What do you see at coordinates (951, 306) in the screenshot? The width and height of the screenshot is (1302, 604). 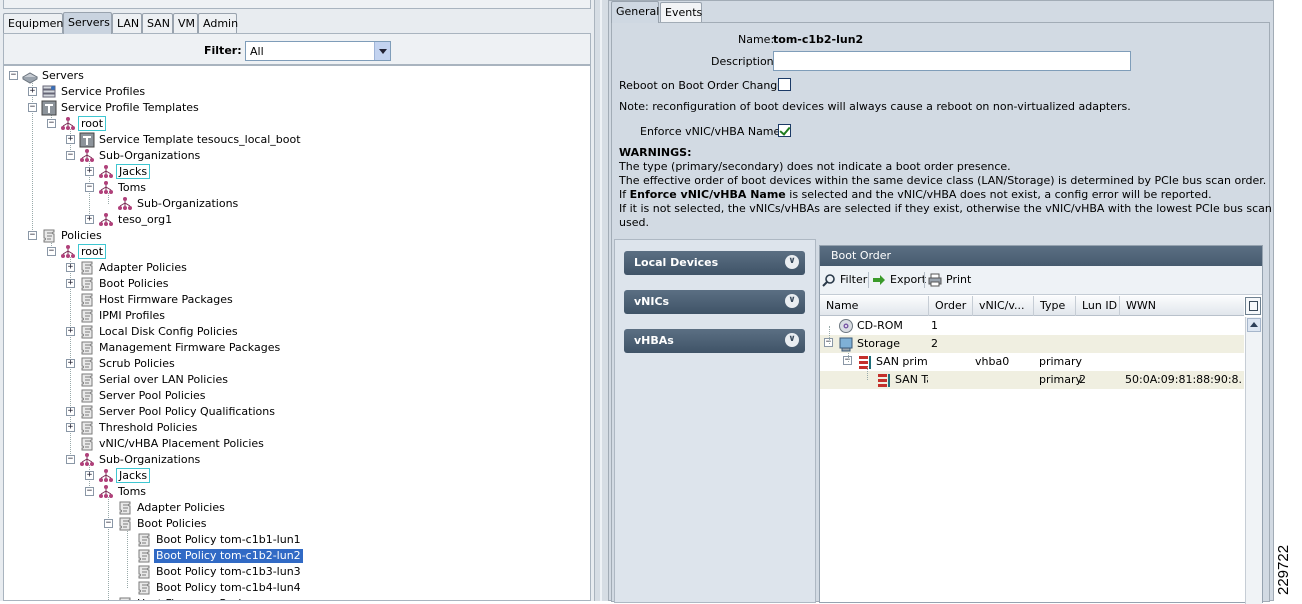 I see `column-header-order: Order` at bounding box center [951, 306].